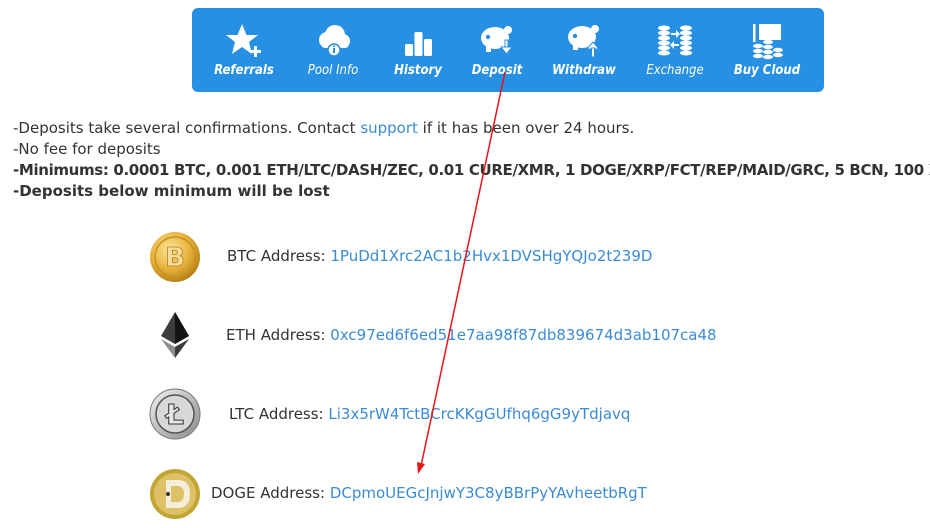 This screenshot has width=930, height=528. Describe the element at coordinates (389, 128) in the screenshot. I see `support-link: support` at that location.